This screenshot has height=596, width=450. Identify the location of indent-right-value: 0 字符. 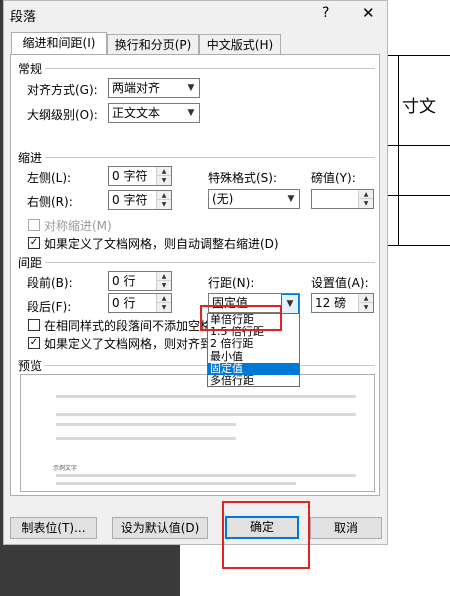
(130, 200).